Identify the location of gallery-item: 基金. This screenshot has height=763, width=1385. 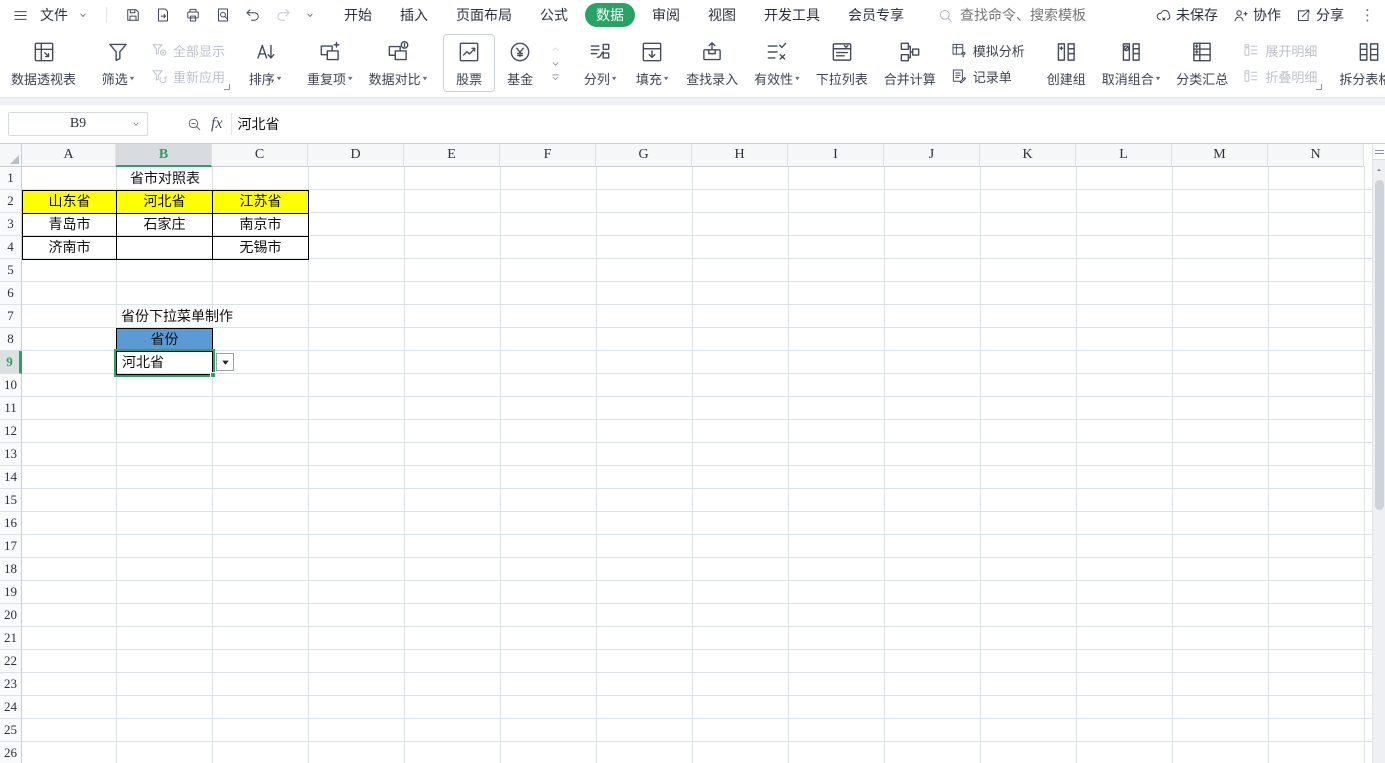
(520, 63).